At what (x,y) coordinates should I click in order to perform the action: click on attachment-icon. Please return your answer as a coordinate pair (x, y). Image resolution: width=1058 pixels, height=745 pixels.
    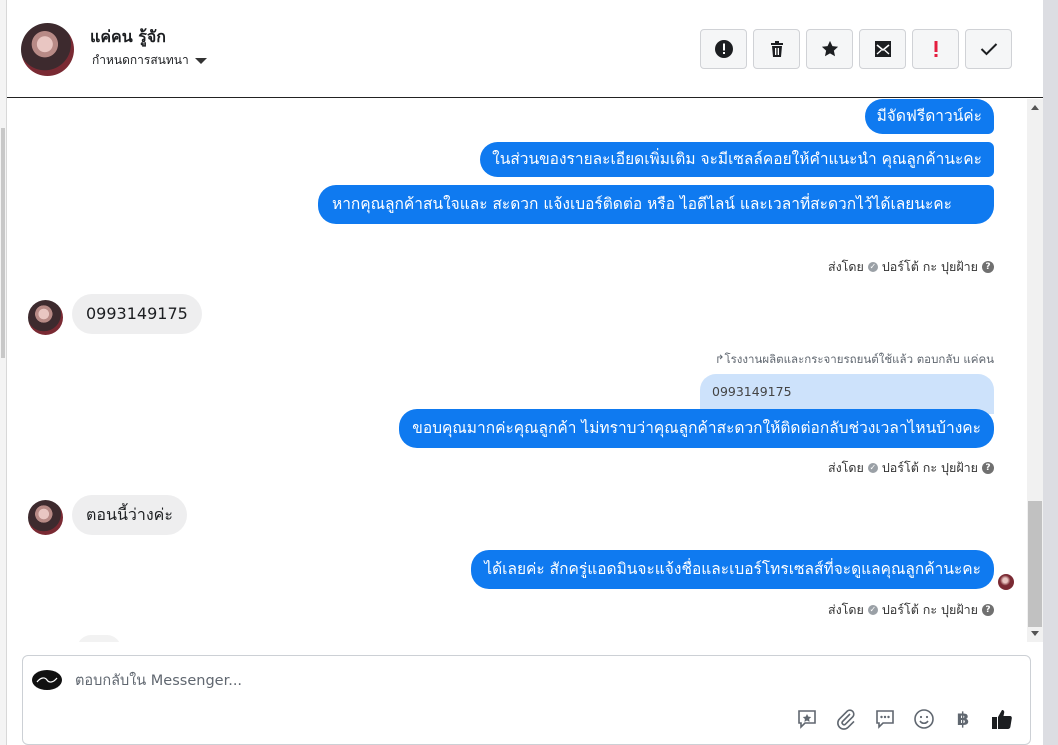
    Looking at the image, I should click on (846, 719).